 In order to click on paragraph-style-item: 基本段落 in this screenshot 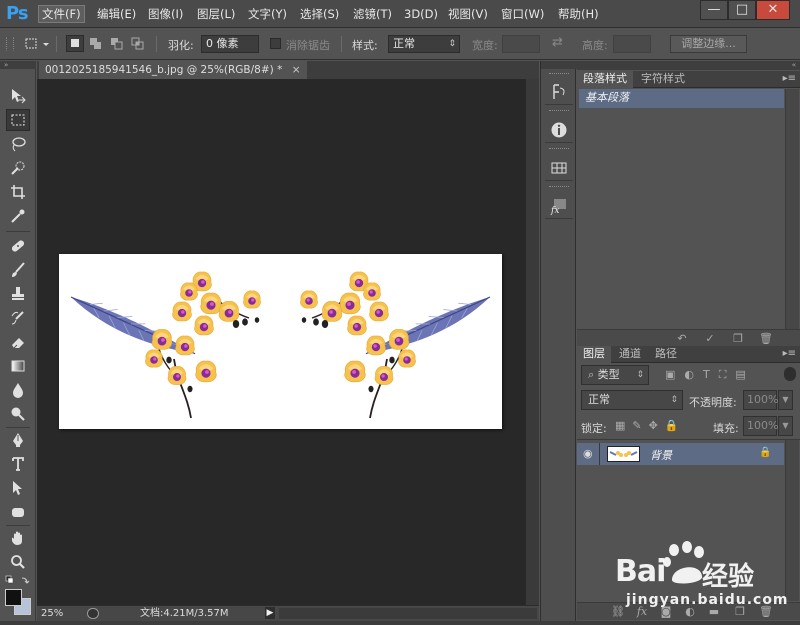, I will do `click(681, 98)`.